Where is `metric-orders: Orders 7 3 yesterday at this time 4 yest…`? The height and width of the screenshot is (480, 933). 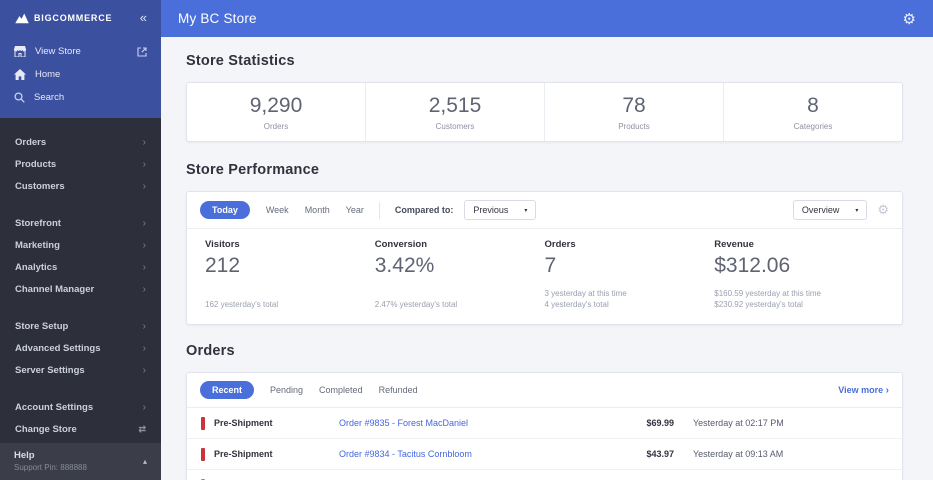
metric-orders: Orders 7 3 yesterday at this time 4 yest… is located at coordinates (630, 275).